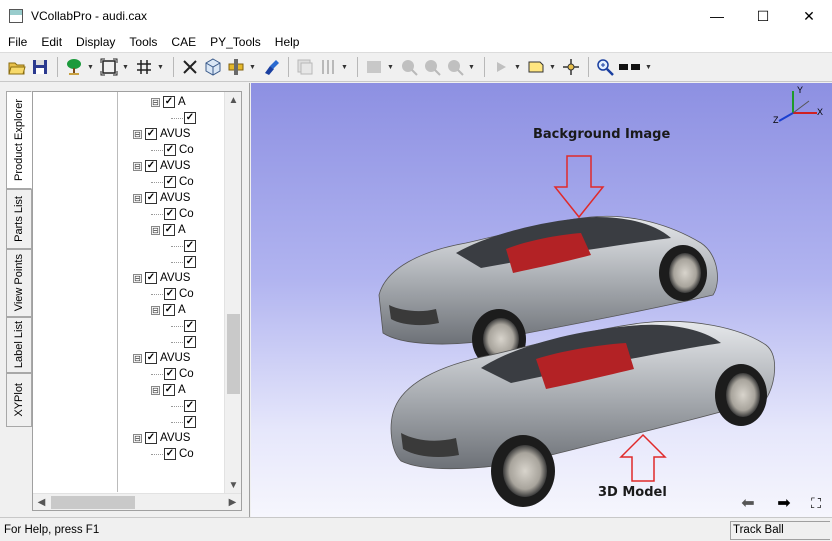 This screenshot has width=832, height=541. What do you see at coordinates (94, 42) in the screenshot?
I see `menu-display: Display` at bounding box center [94, 42].